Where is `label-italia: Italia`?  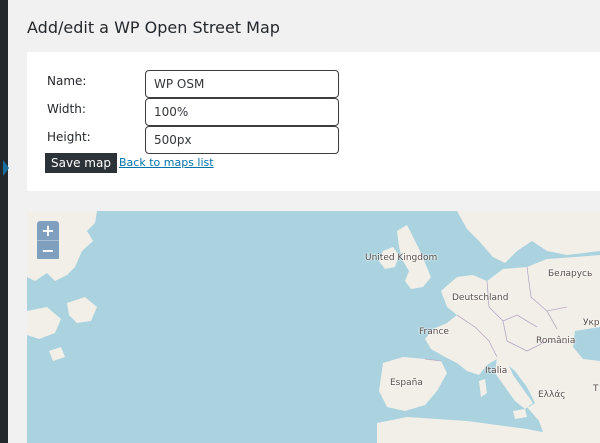
label-italia: Italia is located at coordinates (496, 371).